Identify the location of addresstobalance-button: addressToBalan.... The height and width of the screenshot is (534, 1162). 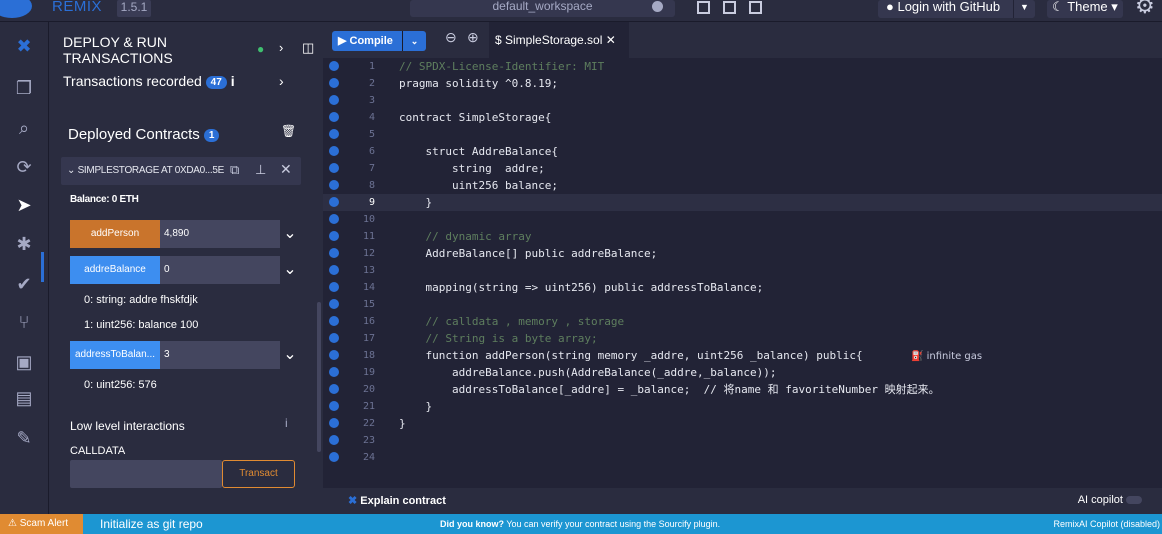
(115, 355).